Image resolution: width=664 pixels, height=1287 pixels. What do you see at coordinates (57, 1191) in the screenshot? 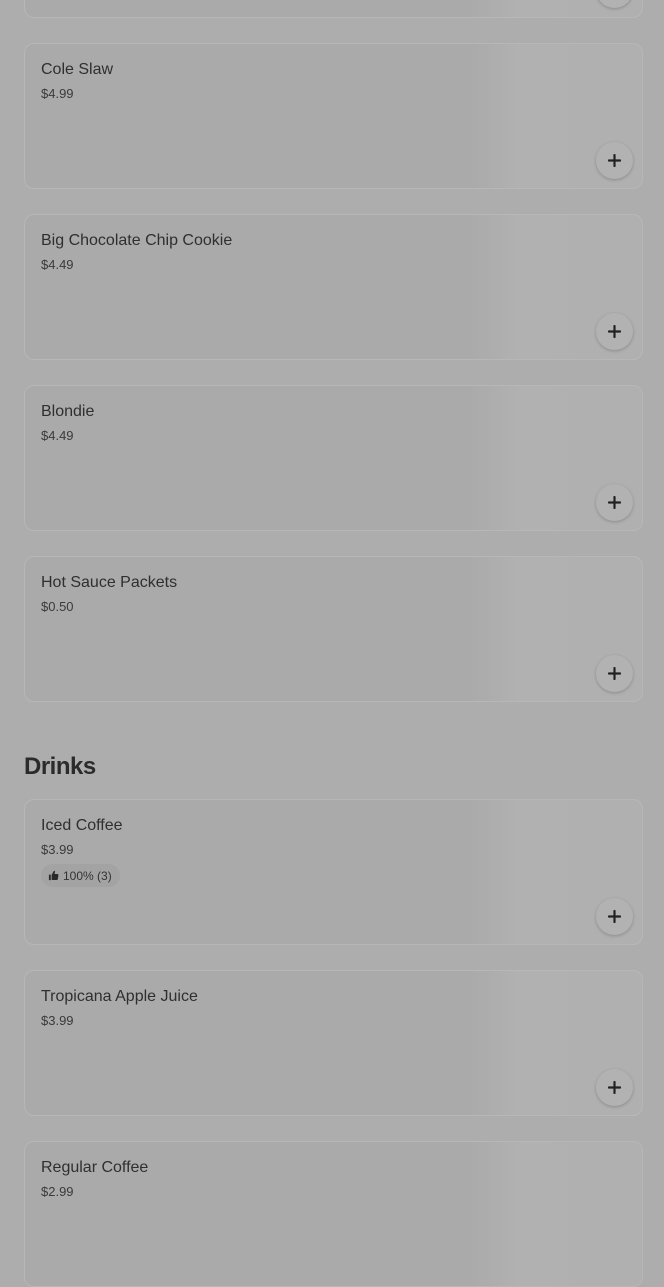
I see `item-price: $2.99` at bounding box center [57, 1191].